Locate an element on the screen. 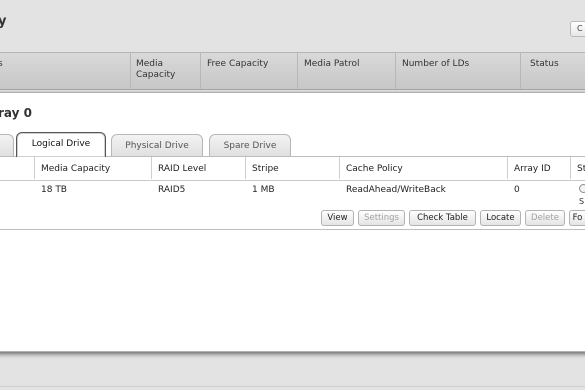 The width and height of the screenshot is (585, 390). delete-button: Delete is located at coordinates (545, 218).